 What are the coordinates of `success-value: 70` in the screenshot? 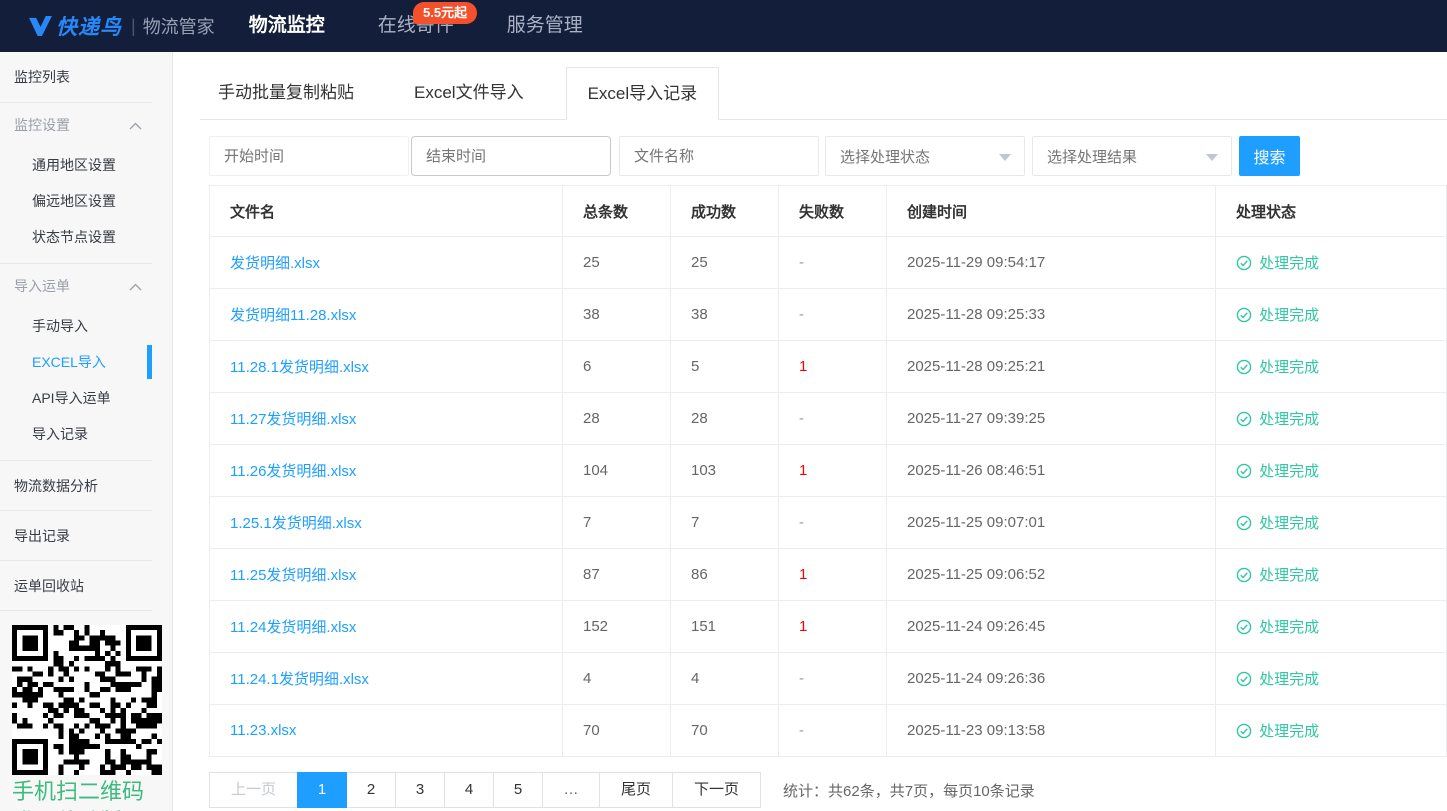 It's located at (724, 730).